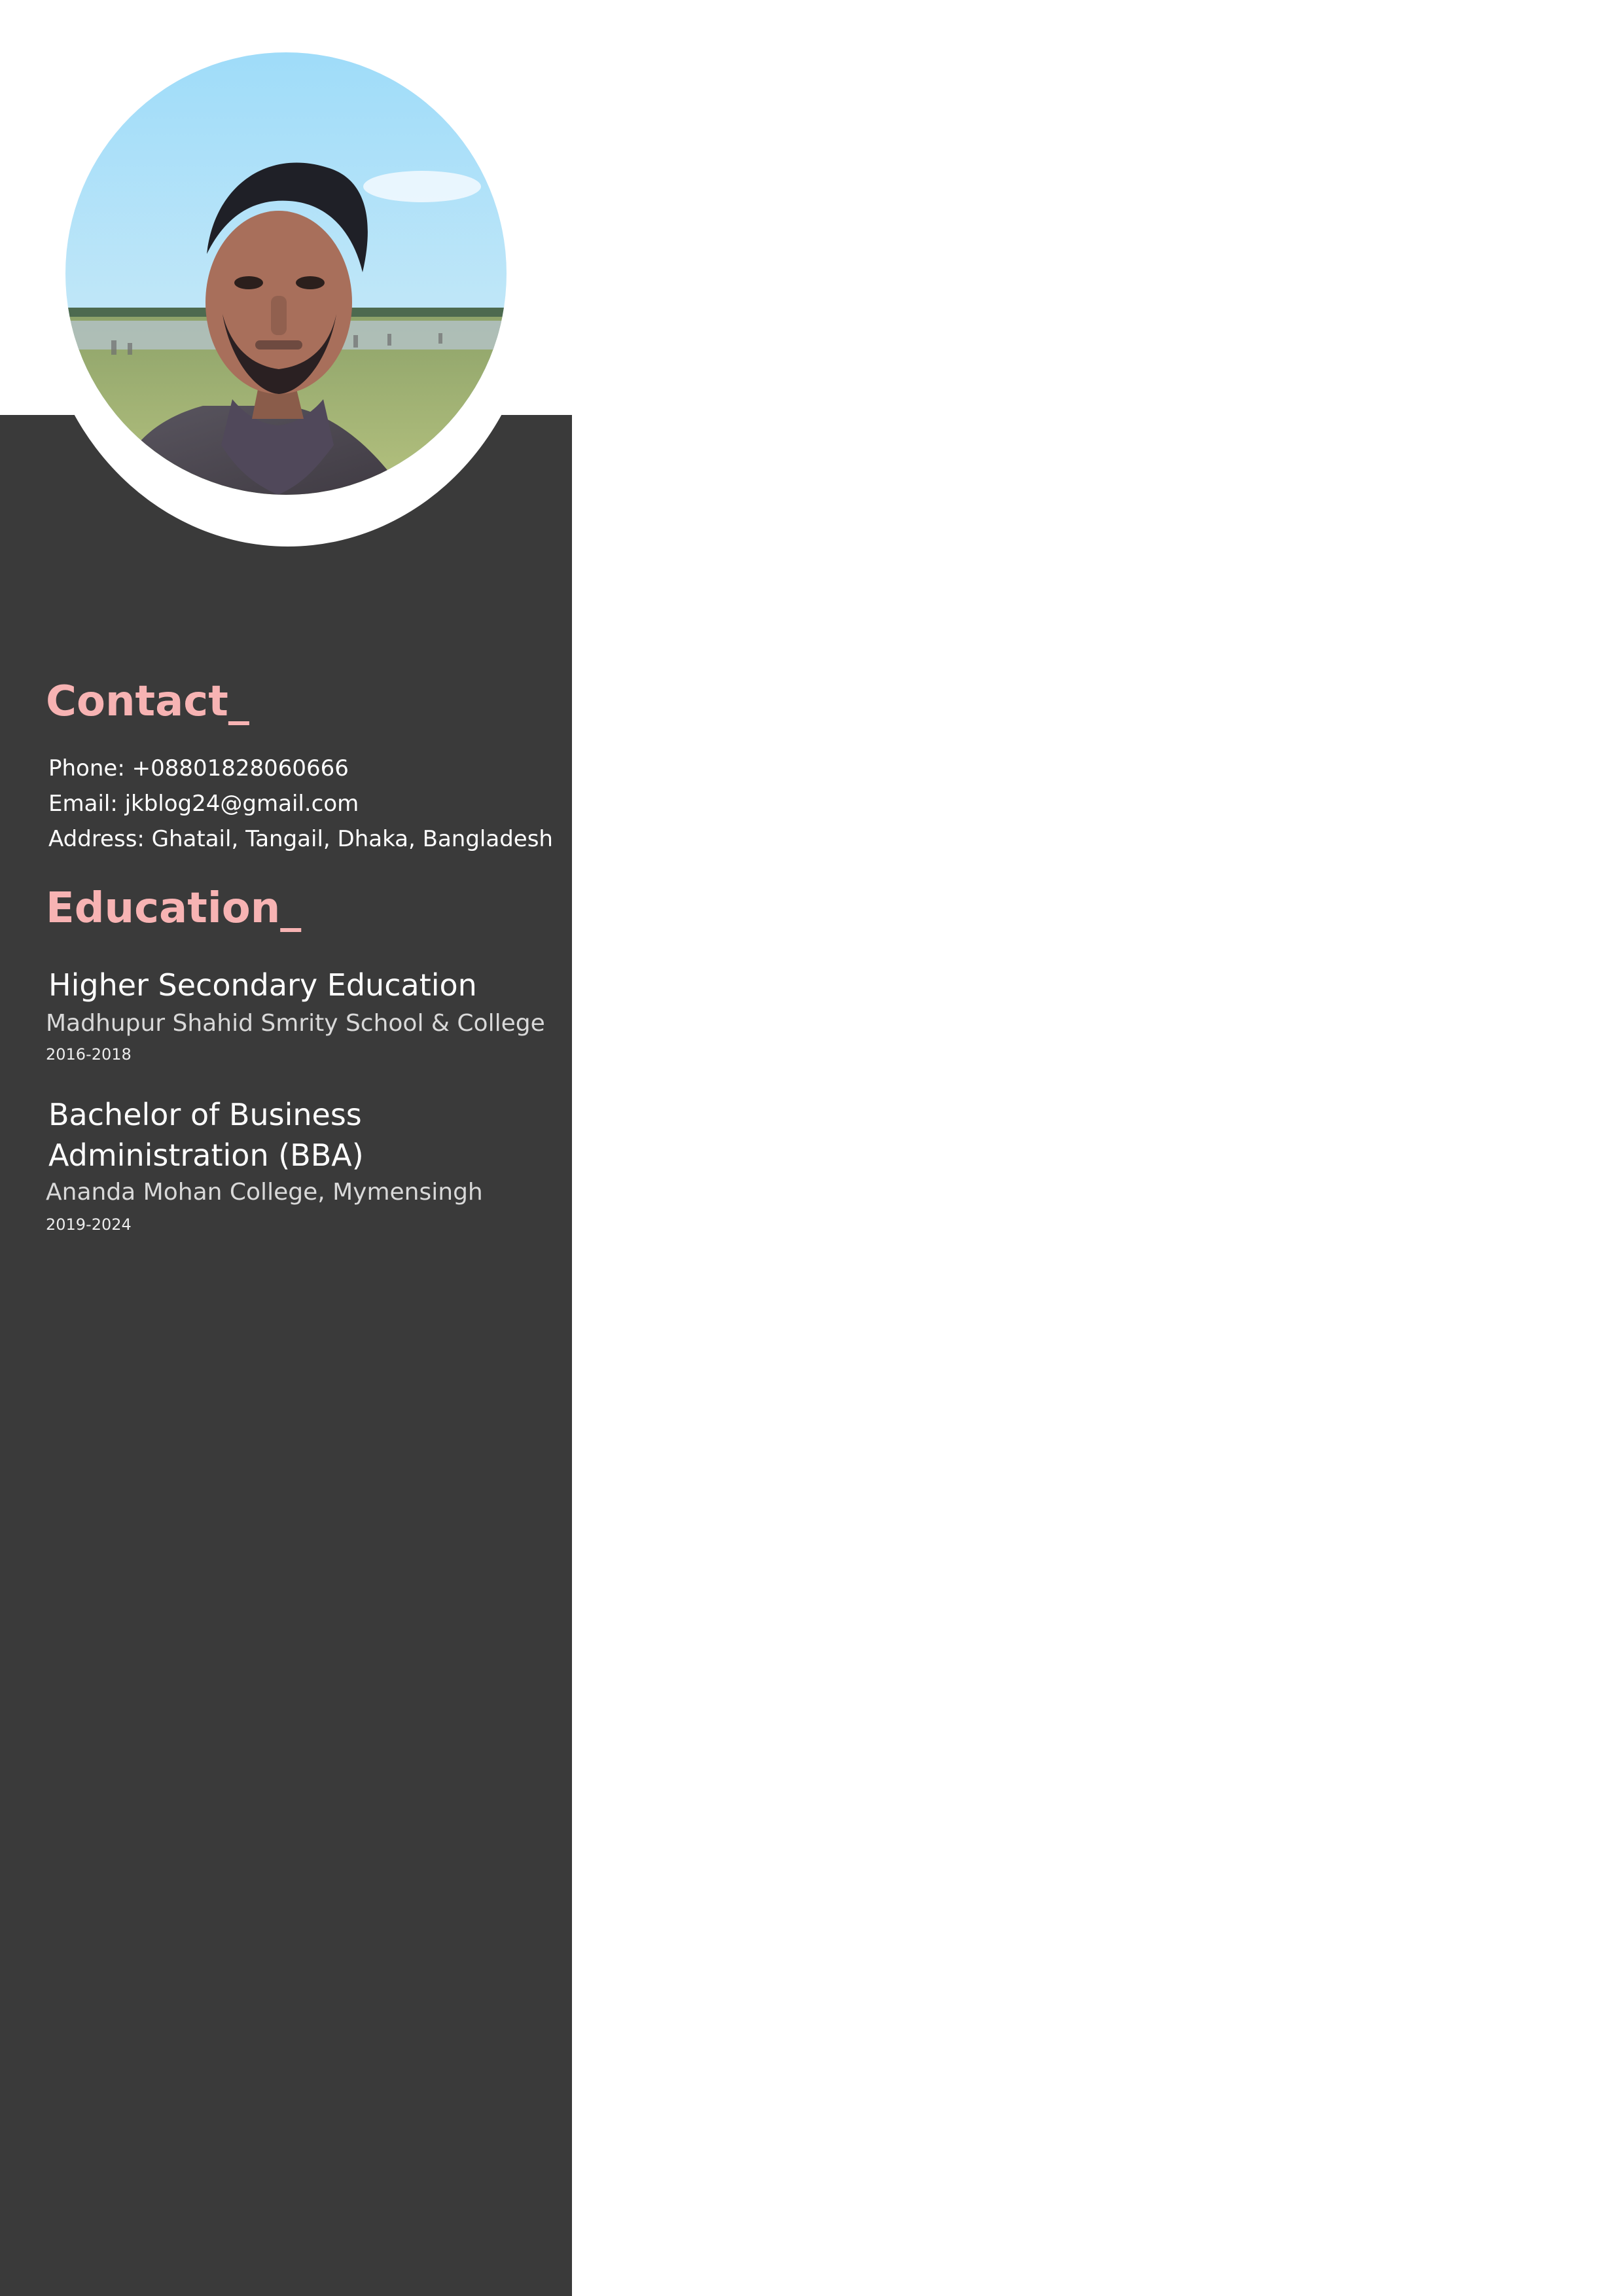 The image size is (1623, 2296). Describe the element at coordinates (89, 1054) in the screenshot. I see `education-item-1-years: 2016-2018` at that location.